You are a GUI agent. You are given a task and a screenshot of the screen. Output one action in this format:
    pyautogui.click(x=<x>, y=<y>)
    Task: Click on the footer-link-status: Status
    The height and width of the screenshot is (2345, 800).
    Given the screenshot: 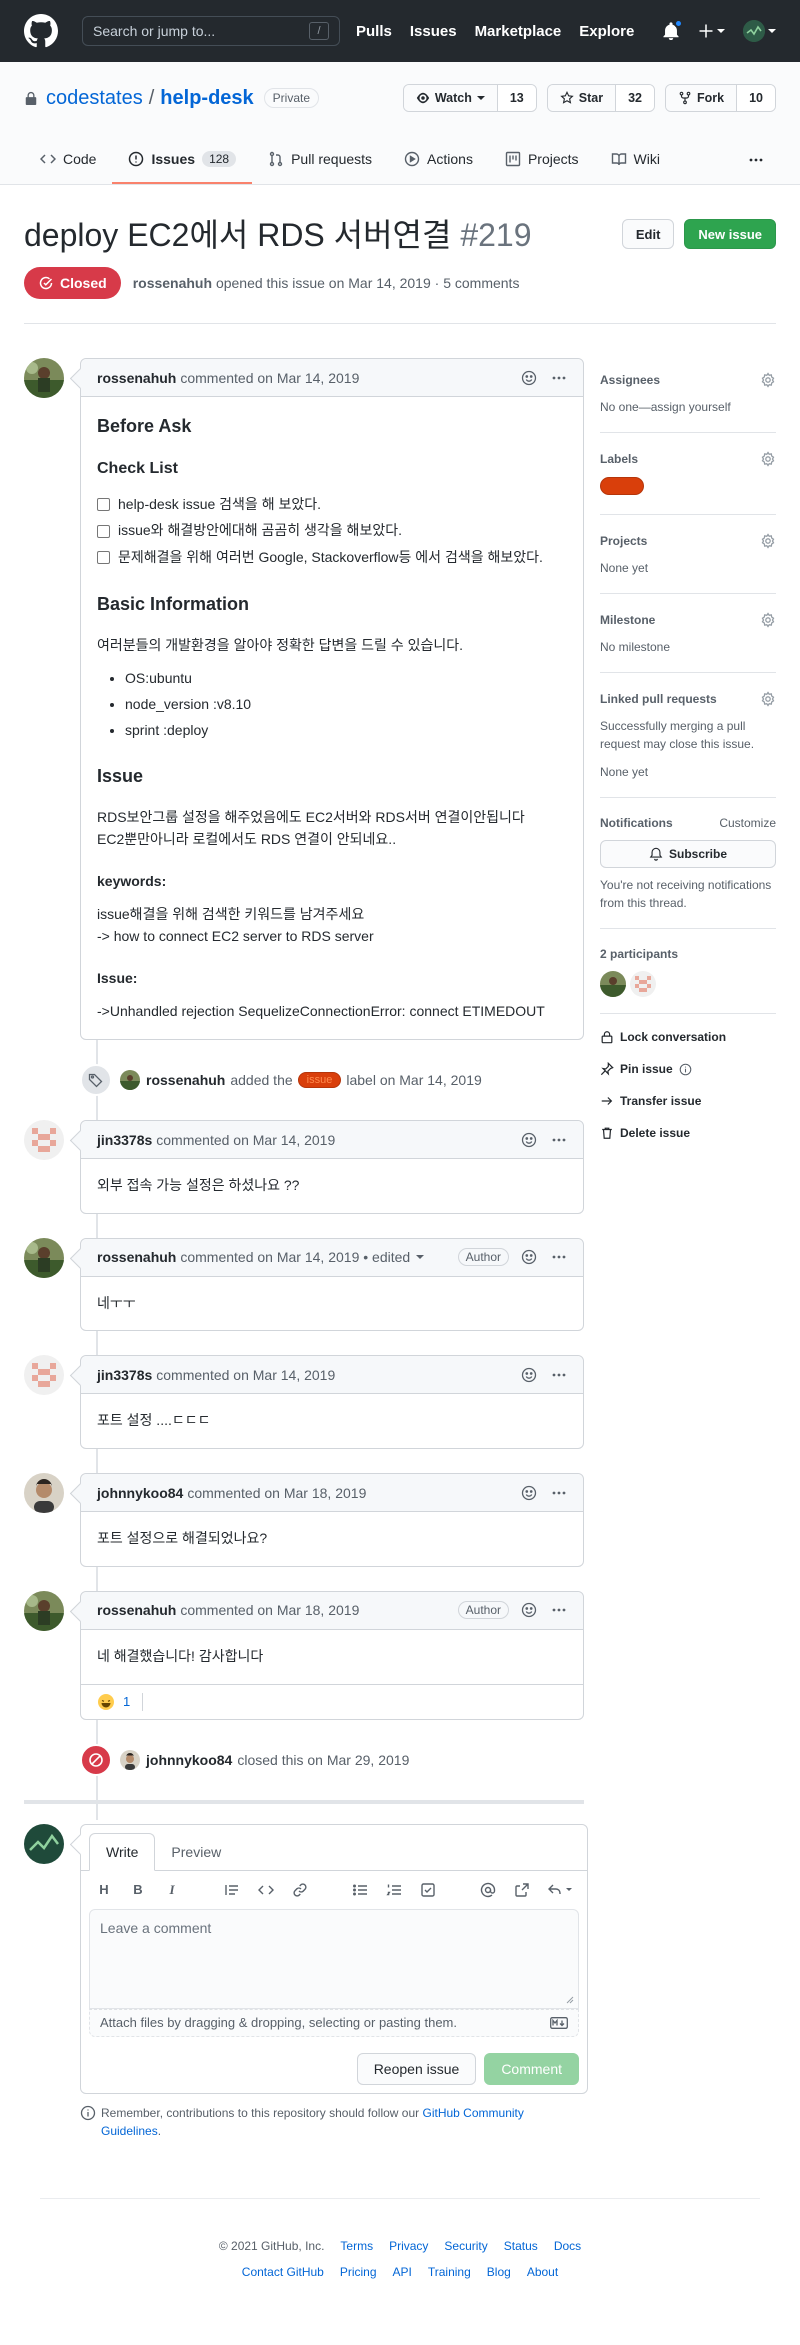 What is the action you would take?
    pyautogui.click(x=521, y=2246)
    